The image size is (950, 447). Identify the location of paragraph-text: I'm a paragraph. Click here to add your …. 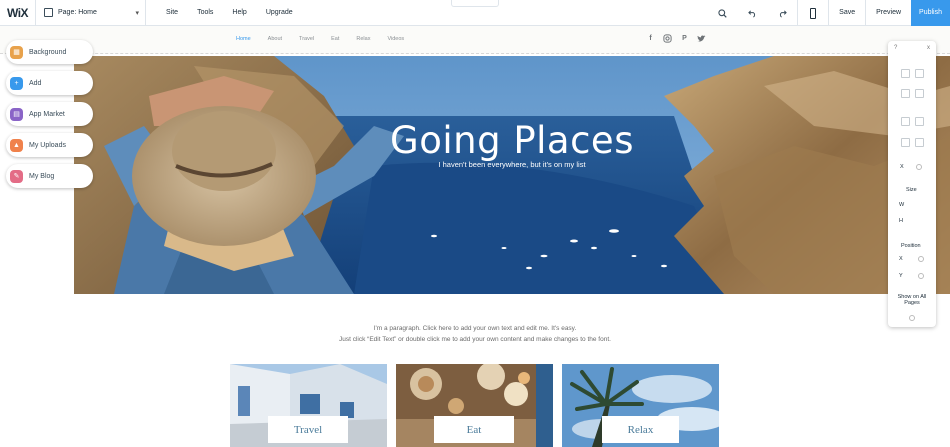
(475, 334).